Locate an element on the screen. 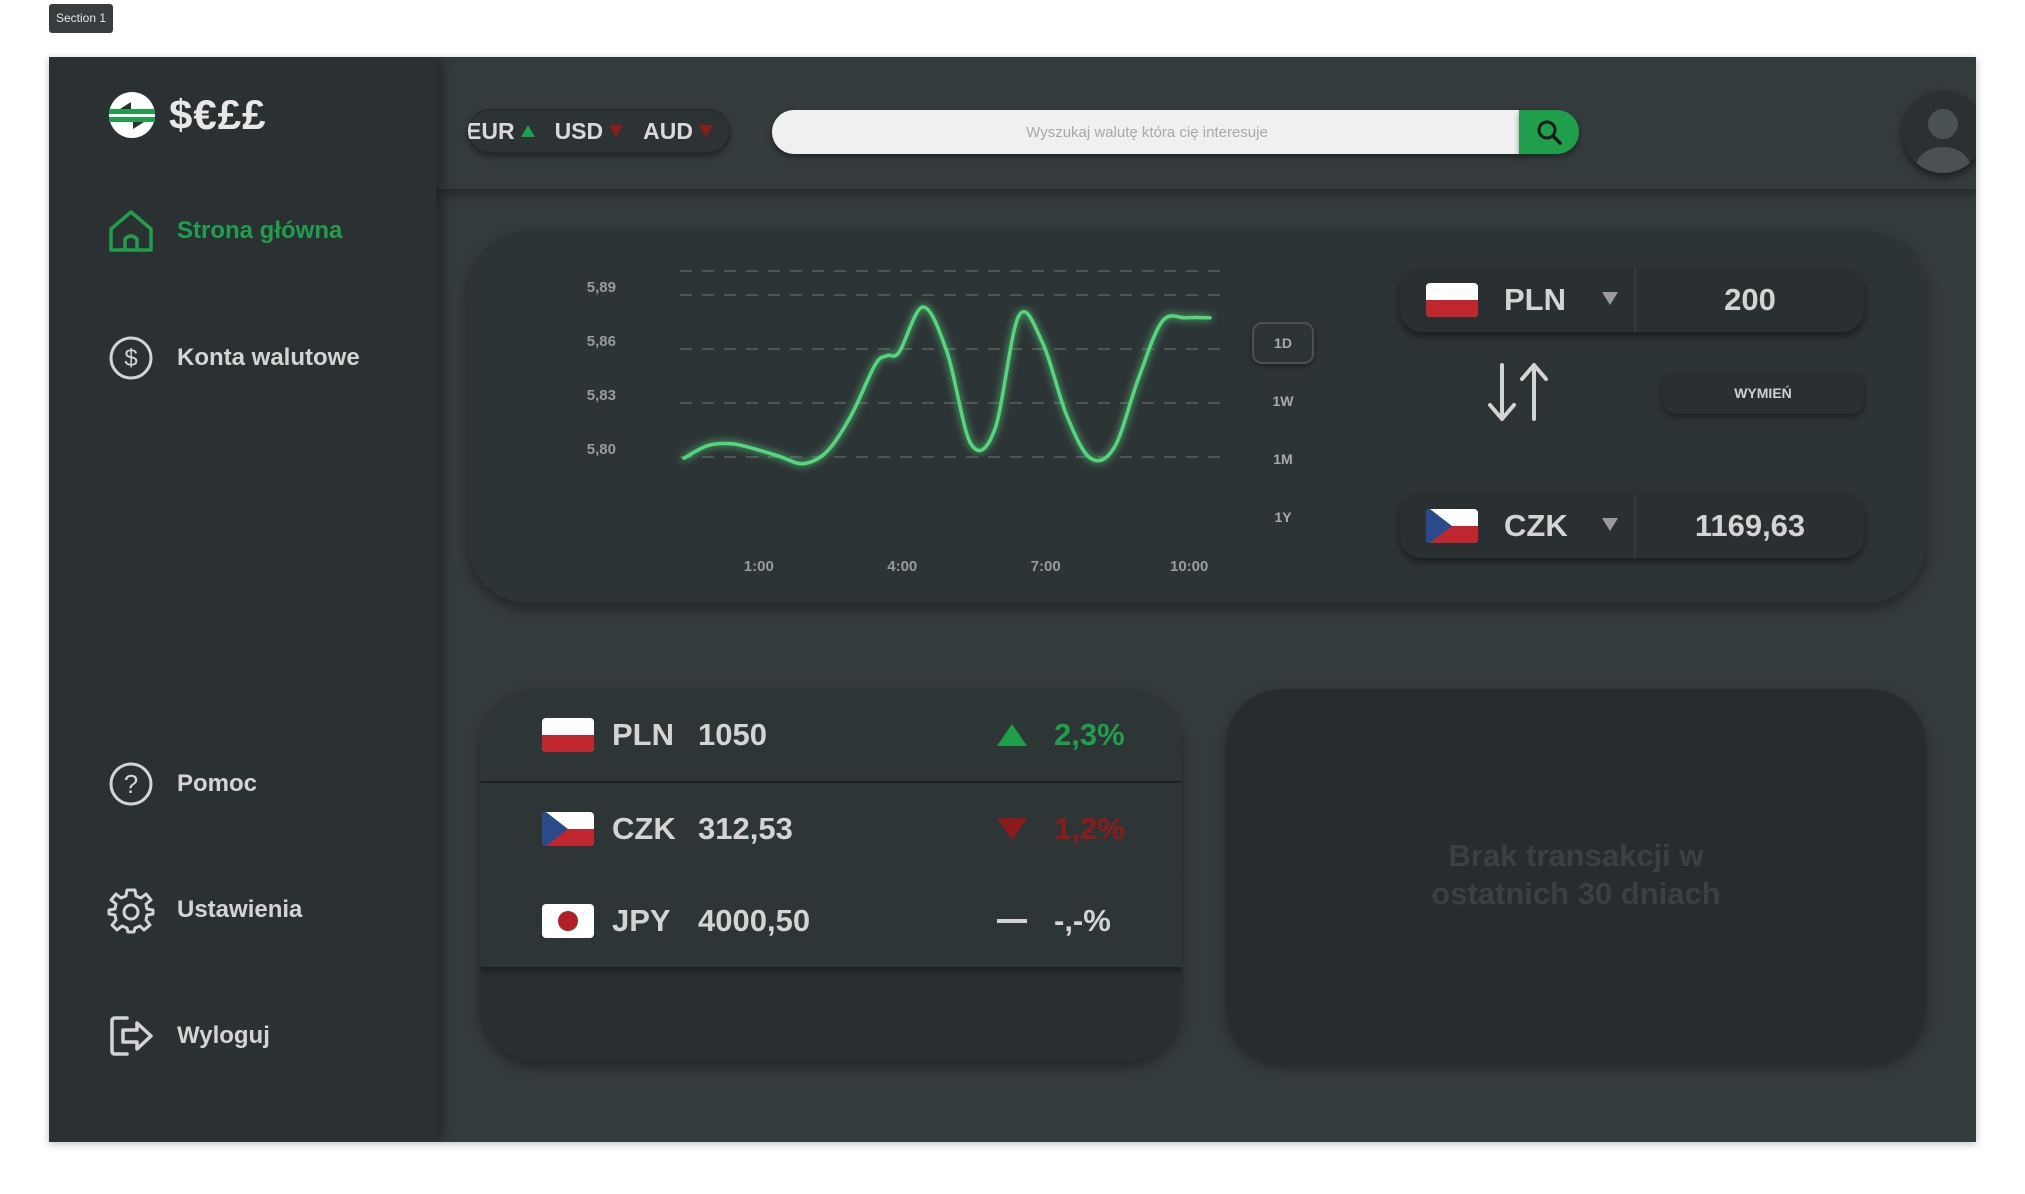 The image size is (2025, 1194). nav-item-home: Strona główna is located at coordinates (224, 231).